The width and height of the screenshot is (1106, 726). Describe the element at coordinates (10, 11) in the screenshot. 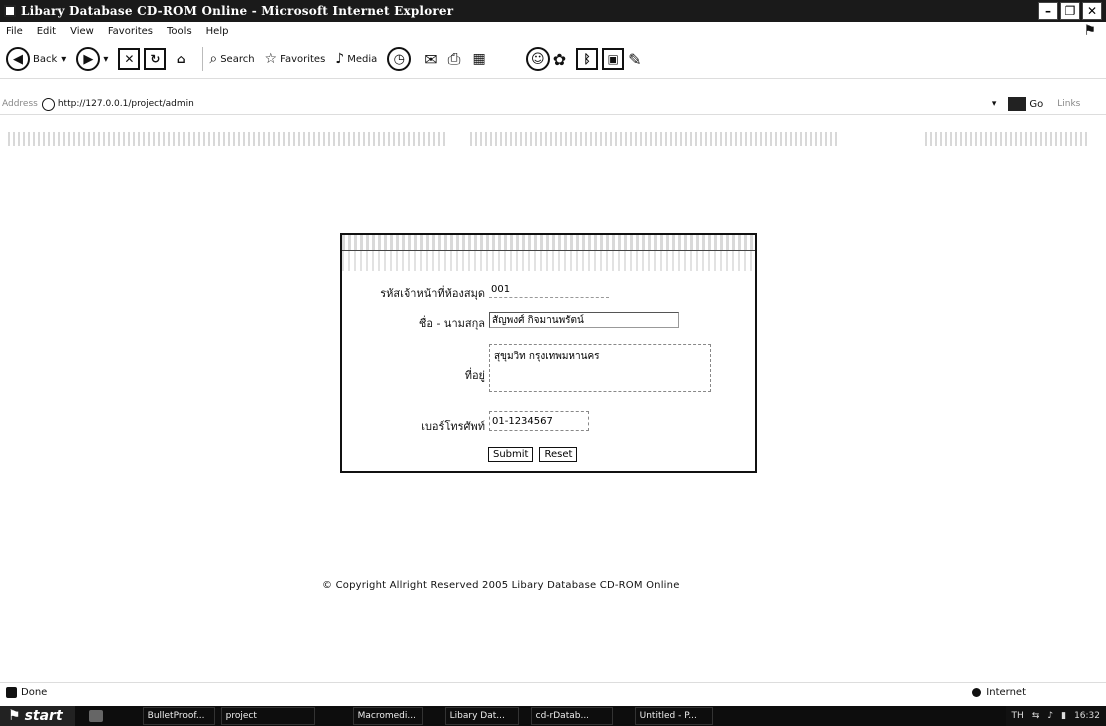

I see `ie-icon` at that location.